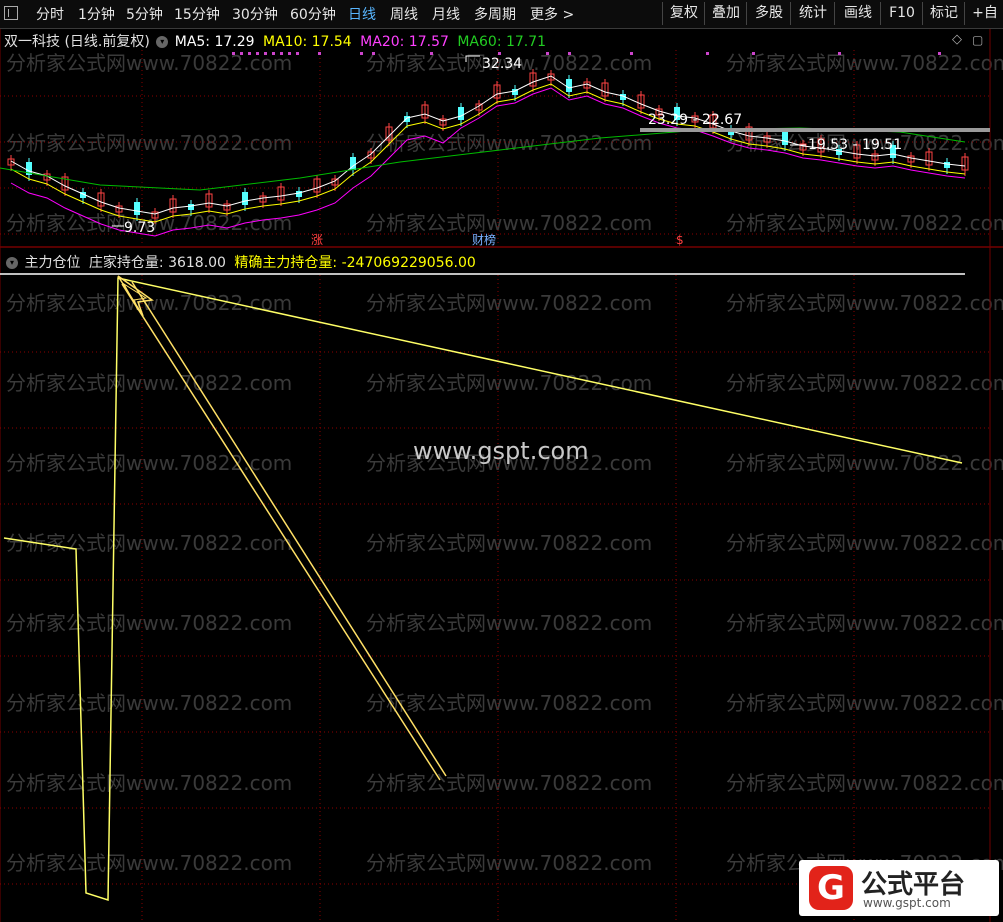  What do you see at coordinates (501, 451) in the screenshot?
I see `center-url: www.gspt.com` at bounding box center [501, 451].